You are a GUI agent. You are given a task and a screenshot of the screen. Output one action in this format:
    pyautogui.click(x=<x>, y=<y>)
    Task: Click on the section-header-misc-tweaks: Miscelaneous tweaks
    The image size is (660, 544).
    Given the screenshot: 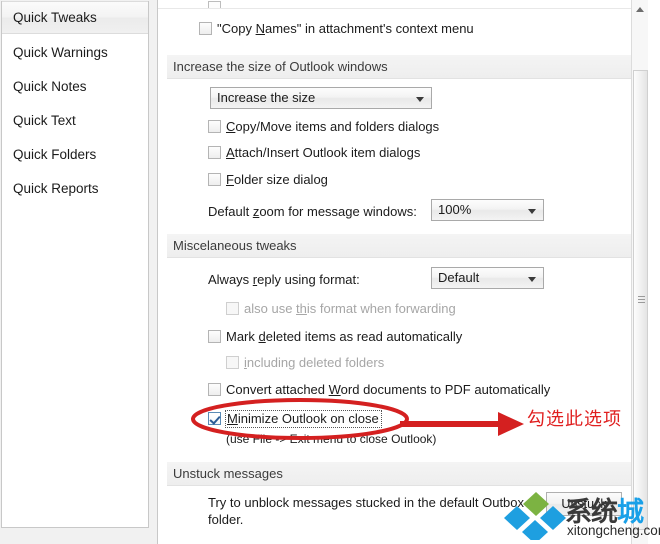 What is the action you would take?
    pyautogui.click(x=399, y=246)
    